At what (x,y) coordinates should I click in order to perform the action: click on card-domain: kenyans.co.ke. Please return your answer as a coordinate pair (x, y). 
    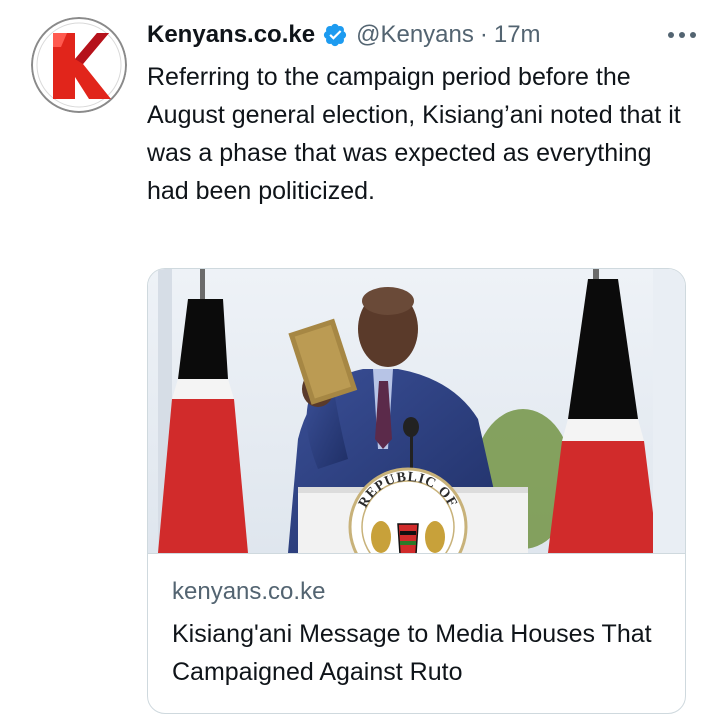
    Looking at the image, I should click on (249, 591).